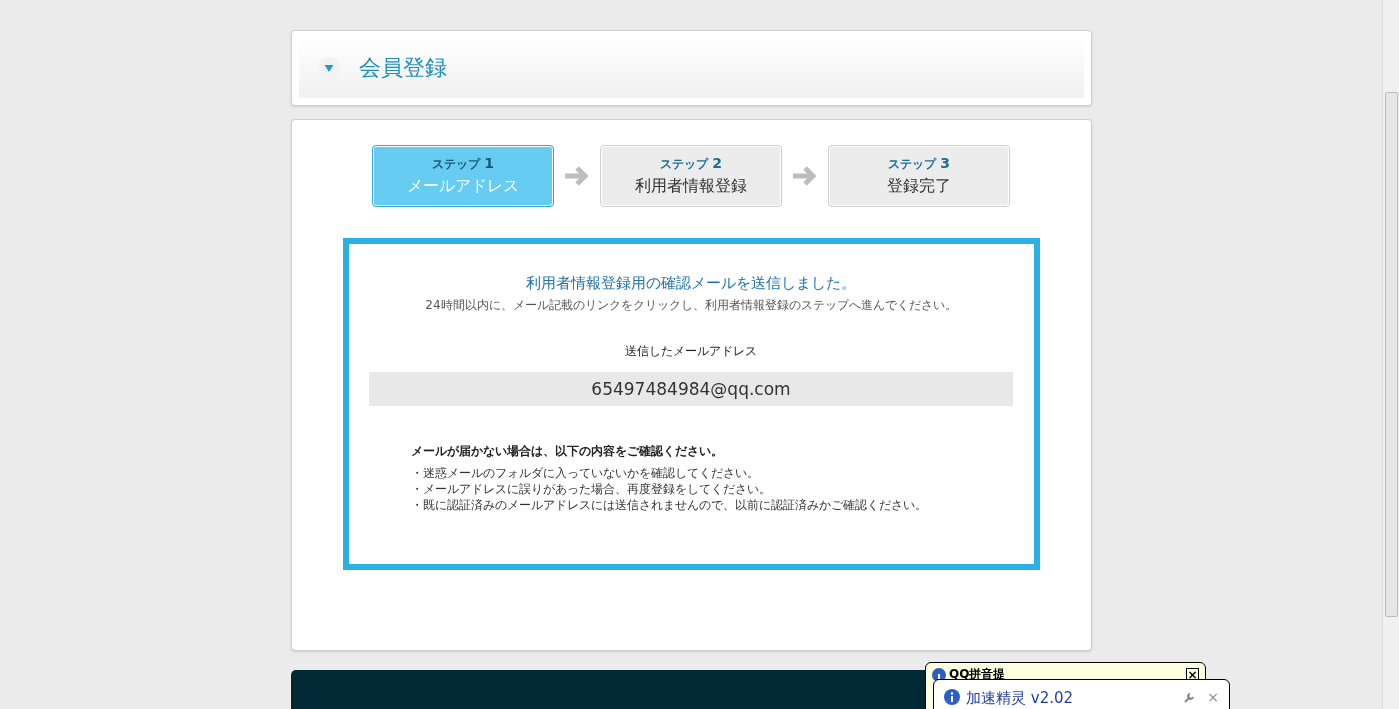 The height and width of the screenshot is (709, 1399). I want to click on step-number: ステップ 3, so click(919, 164).